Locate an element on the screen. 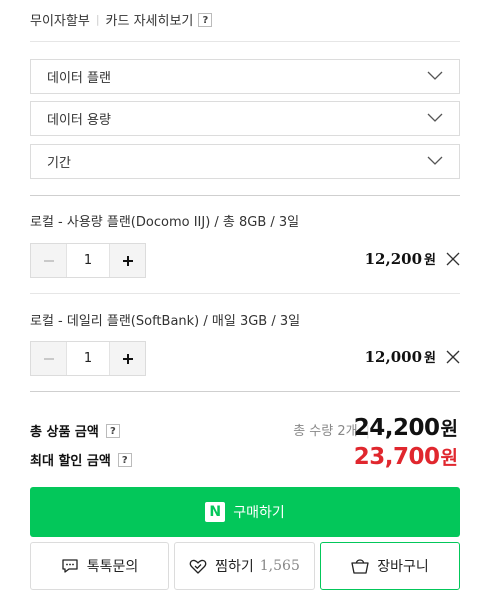 This screenshot has height=607, width=488. cart-label: 장바구니 is located at coordinates (403, 567).